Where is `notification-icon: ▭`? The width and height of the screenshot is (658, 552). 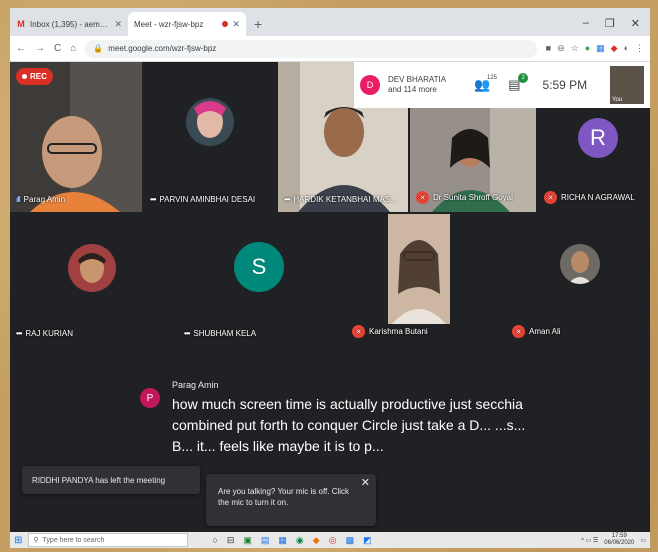
notification-icon: ▭ is located at coordinates (643, 540).